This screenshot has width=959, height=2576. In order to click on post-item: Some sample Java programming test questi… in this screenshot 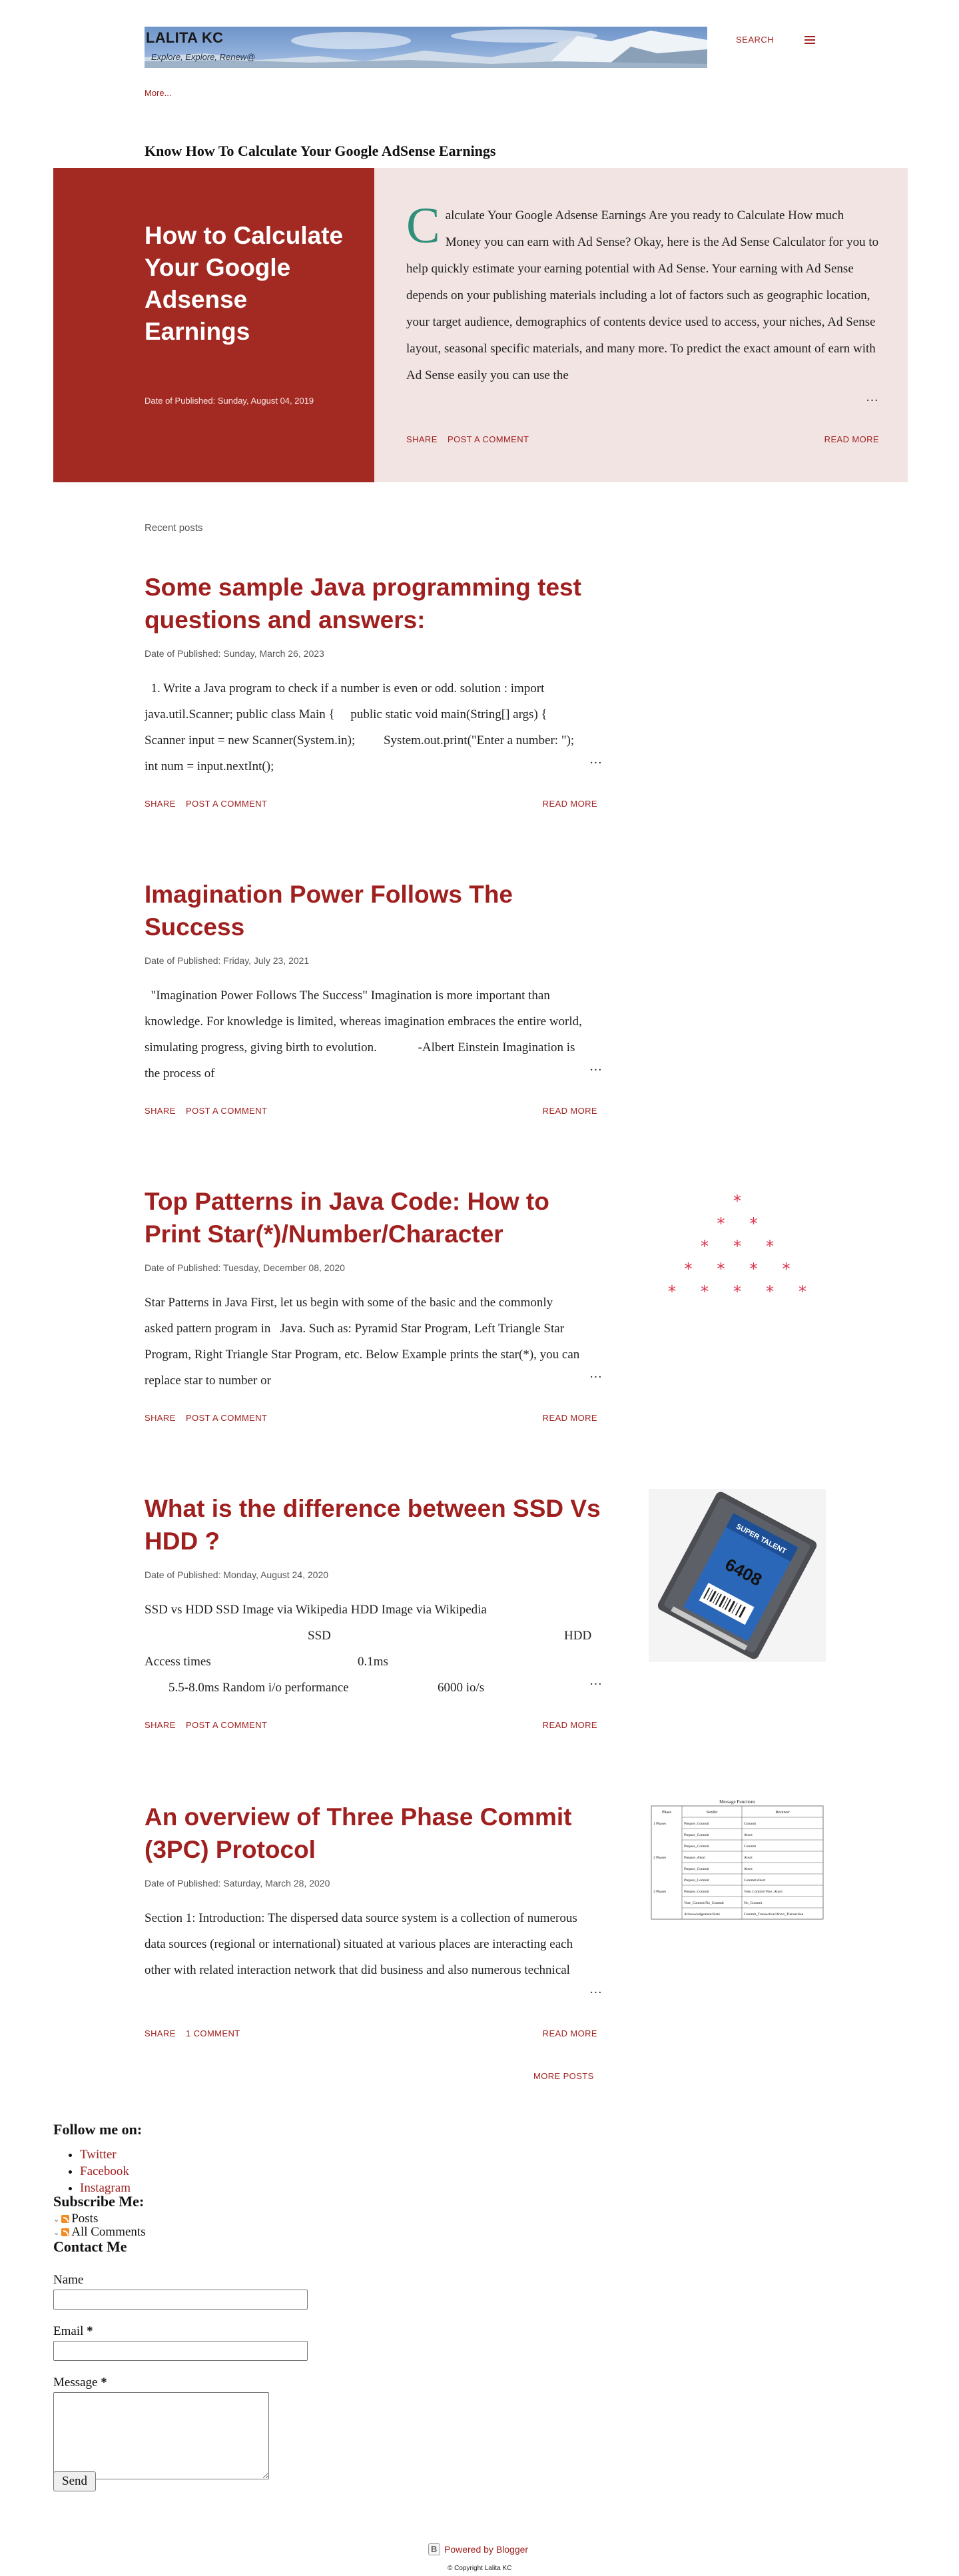, I will do `click(485, 690)`.